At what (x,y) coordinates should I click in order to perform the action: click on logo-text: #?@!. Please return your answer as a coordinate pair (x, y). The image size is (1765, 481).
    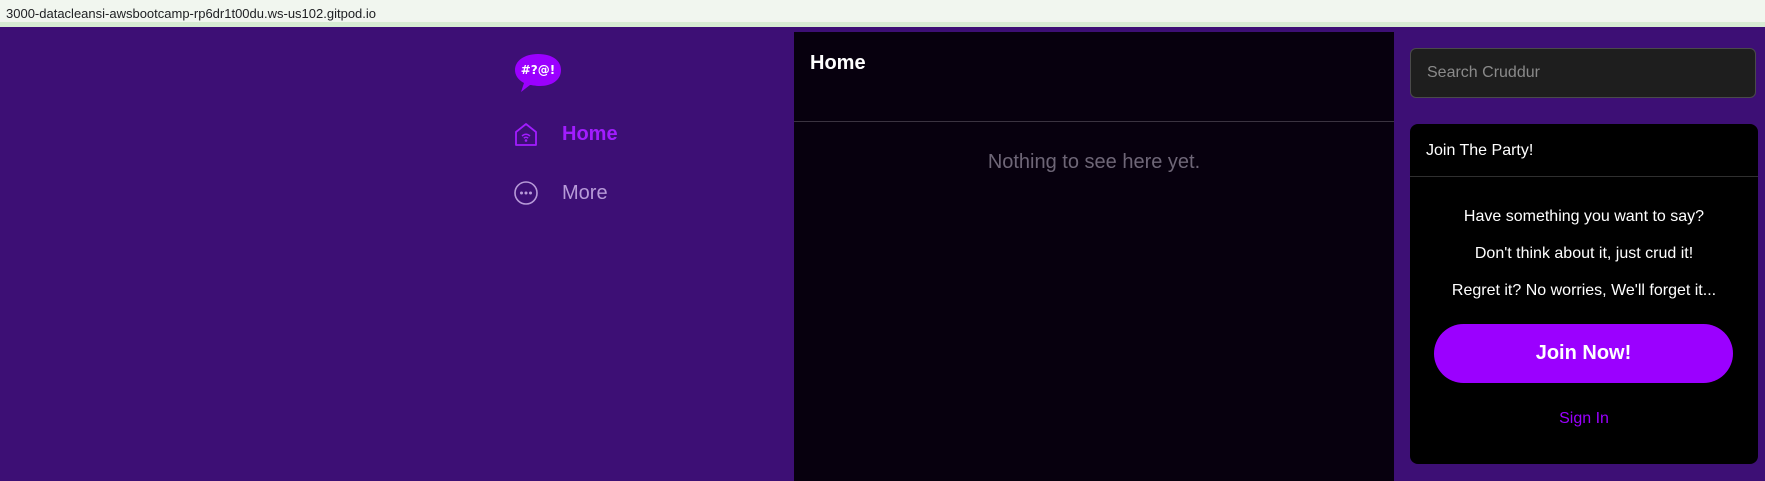
    Looking at the image, I should click on (538, 70).